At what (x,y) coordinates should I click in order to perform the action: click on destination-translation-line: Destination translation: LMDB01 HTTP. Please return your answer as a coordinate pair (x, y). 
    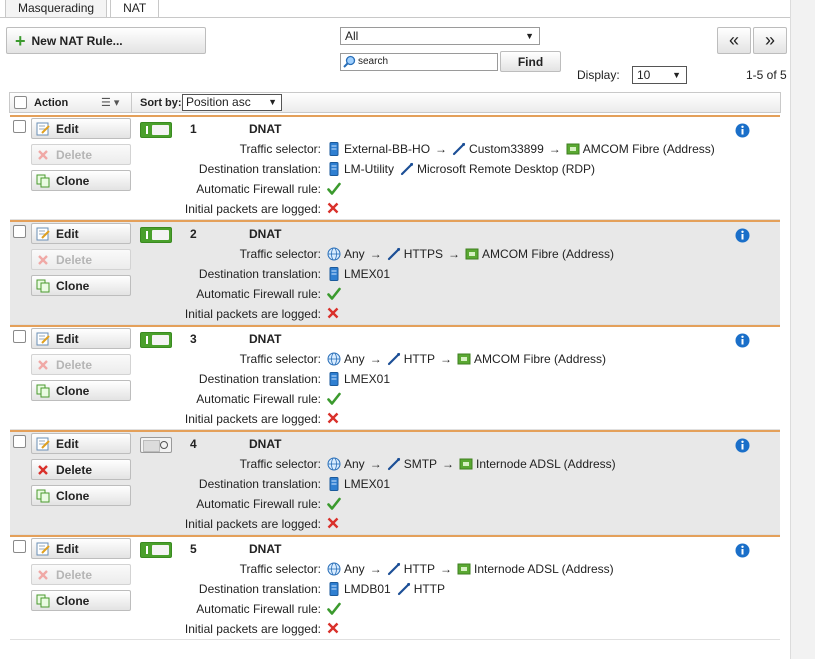
    Looking at the image, I should click on (380, 590).